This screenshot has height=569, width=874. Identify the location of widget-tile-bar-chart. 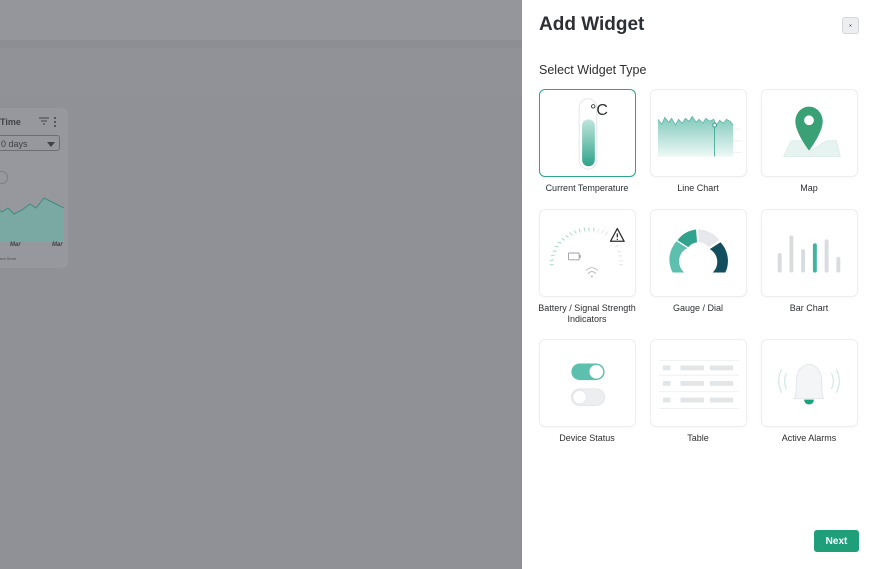
(809, 253).